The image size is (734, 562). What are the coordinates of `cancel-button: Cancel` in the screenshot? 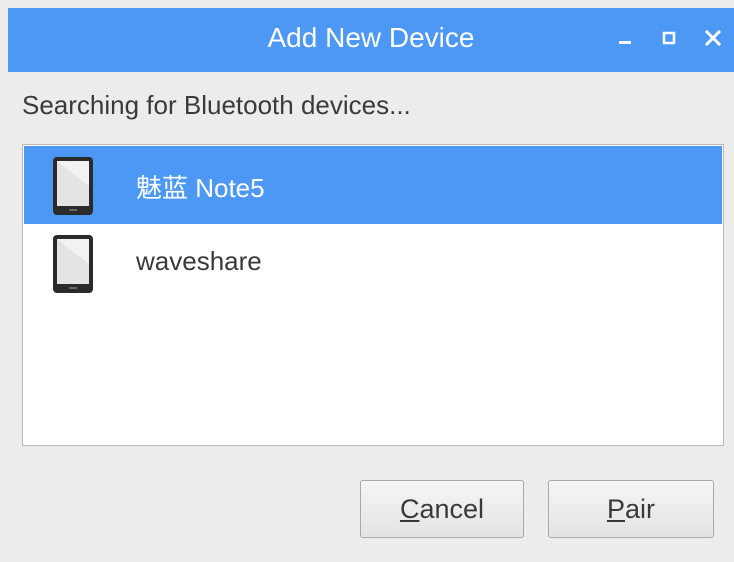 It's located at (442, 509).